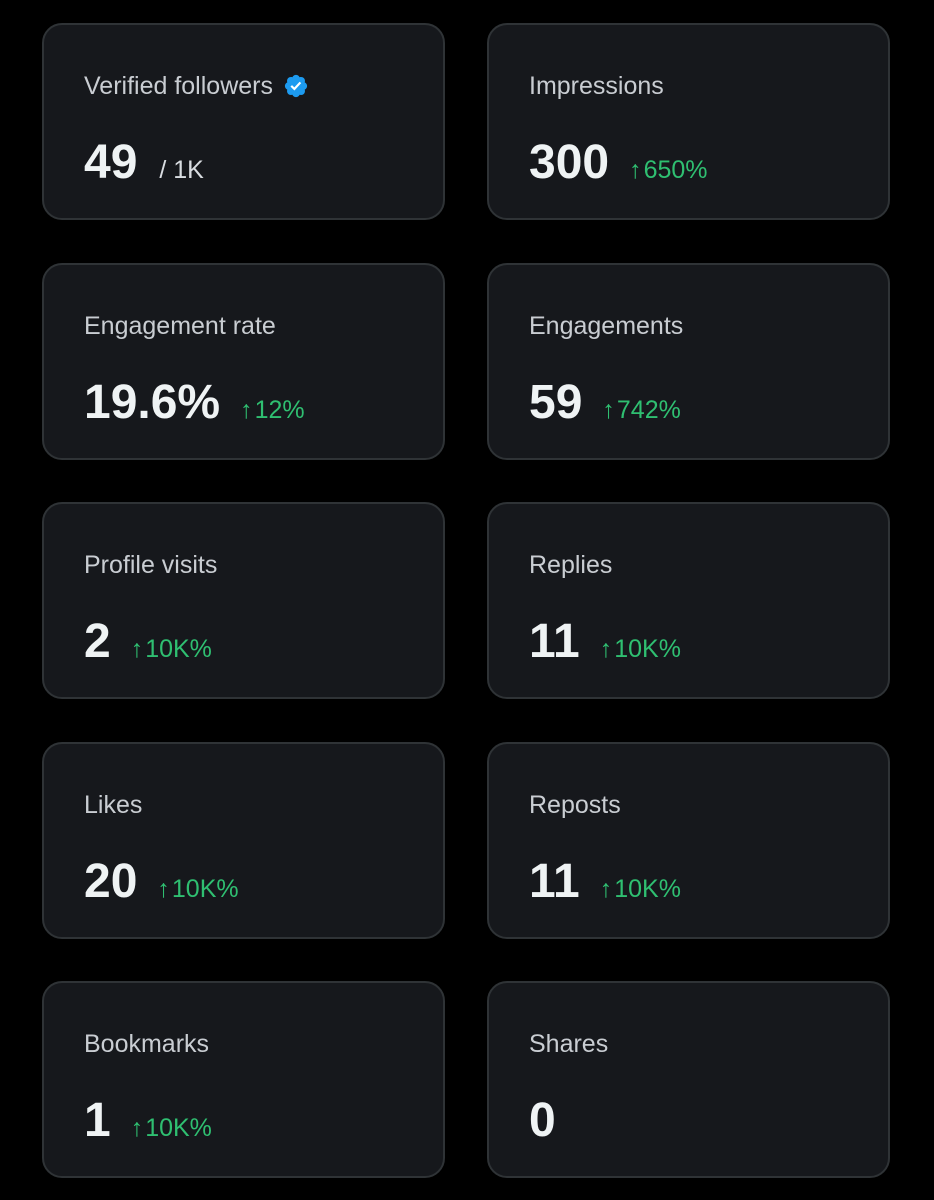 The width and height of the screenshot is (934, 1200). Describe the element at coordinates (296, 86) in the screenshot. I see `verified-badge-icon` at that location.